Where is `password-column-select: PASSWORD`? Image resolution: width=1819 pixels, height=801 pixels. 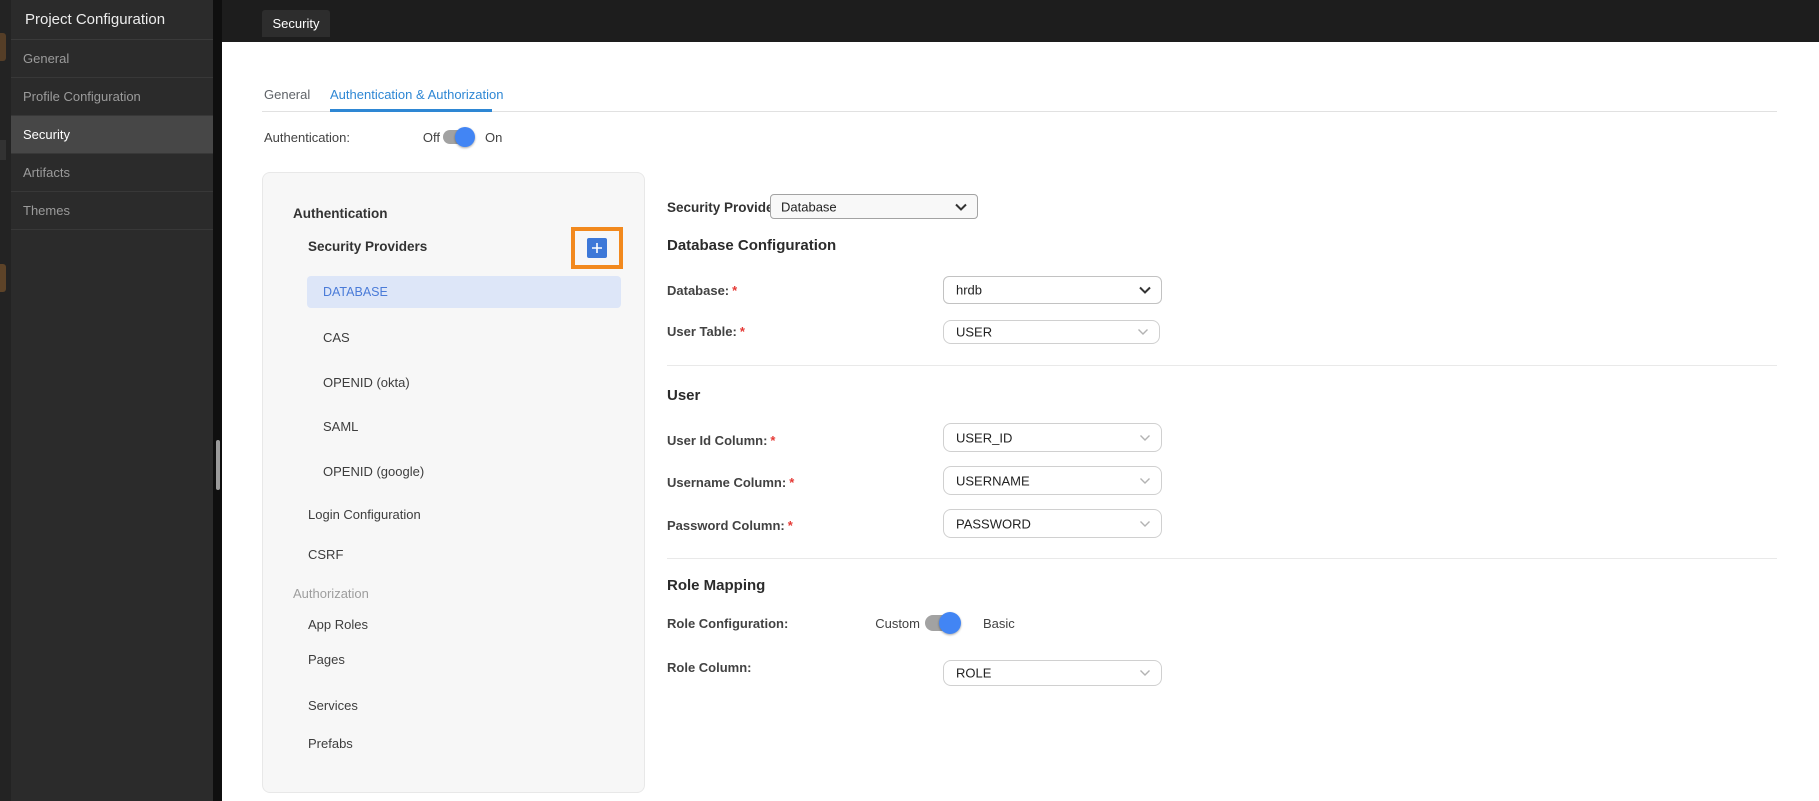
password-column-select: PASSWORD is located at coordinates (1052, 523).